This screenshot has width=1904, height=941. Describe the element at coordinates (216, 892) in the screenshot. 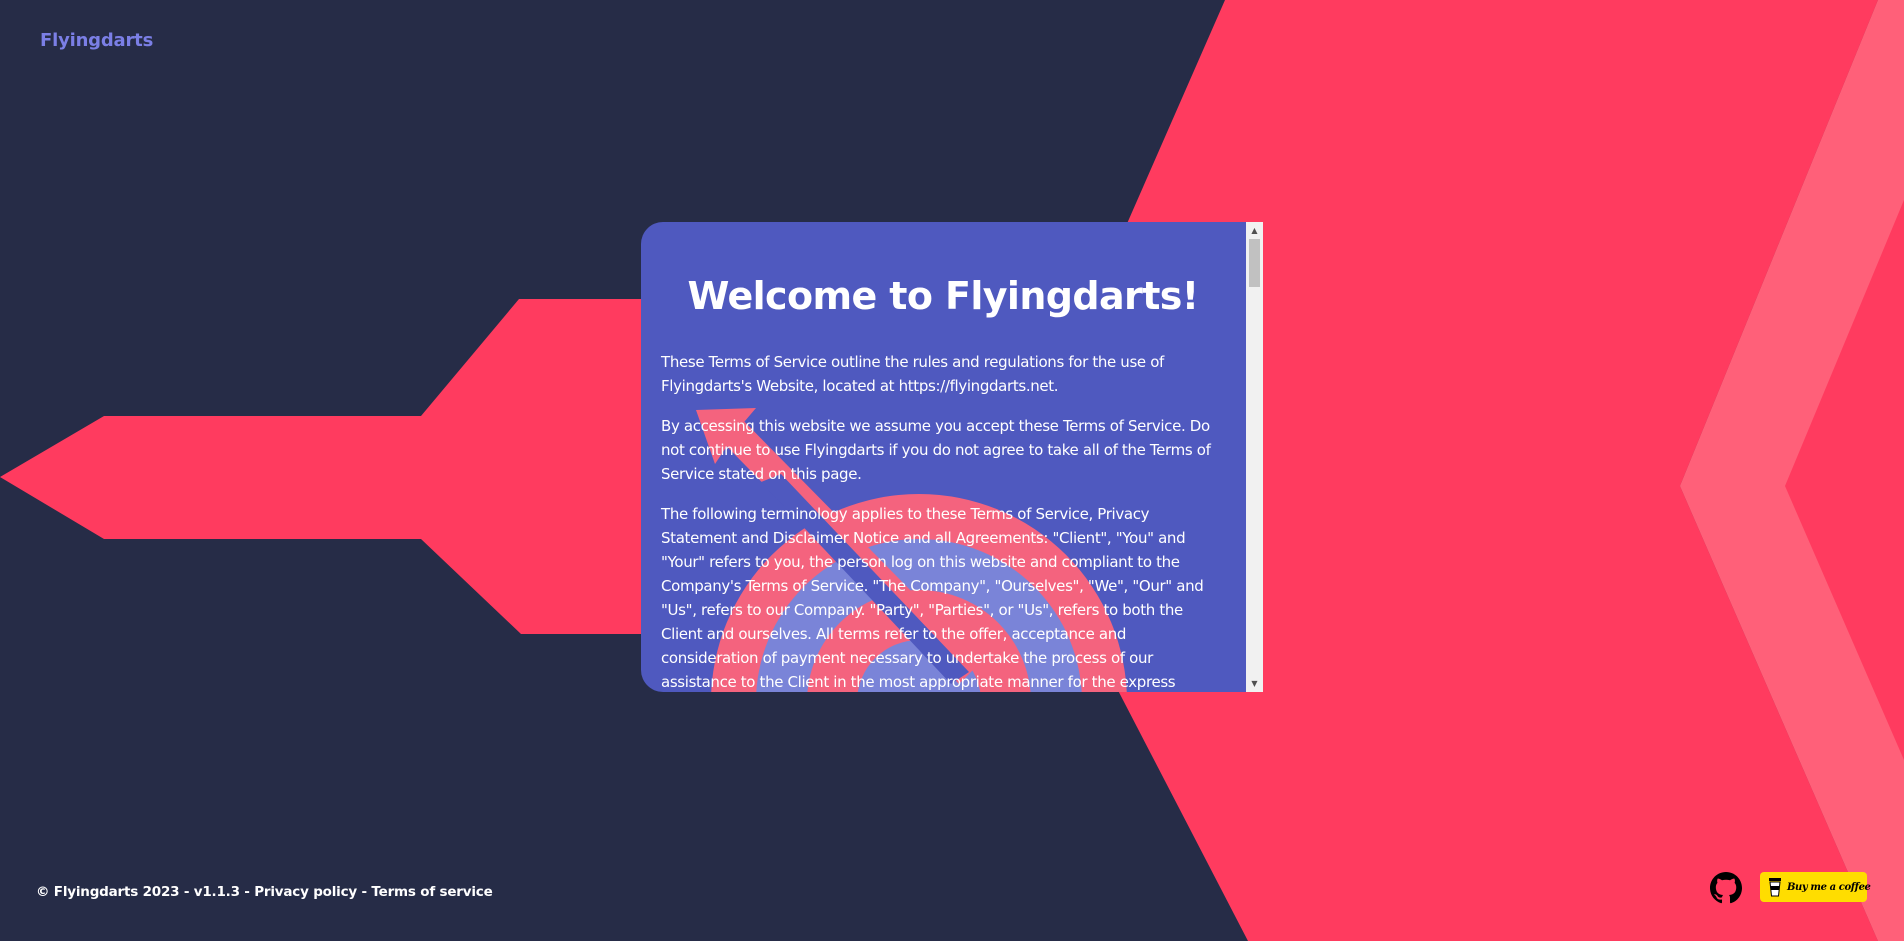

I see `version-text: v1.1.3` at that location.